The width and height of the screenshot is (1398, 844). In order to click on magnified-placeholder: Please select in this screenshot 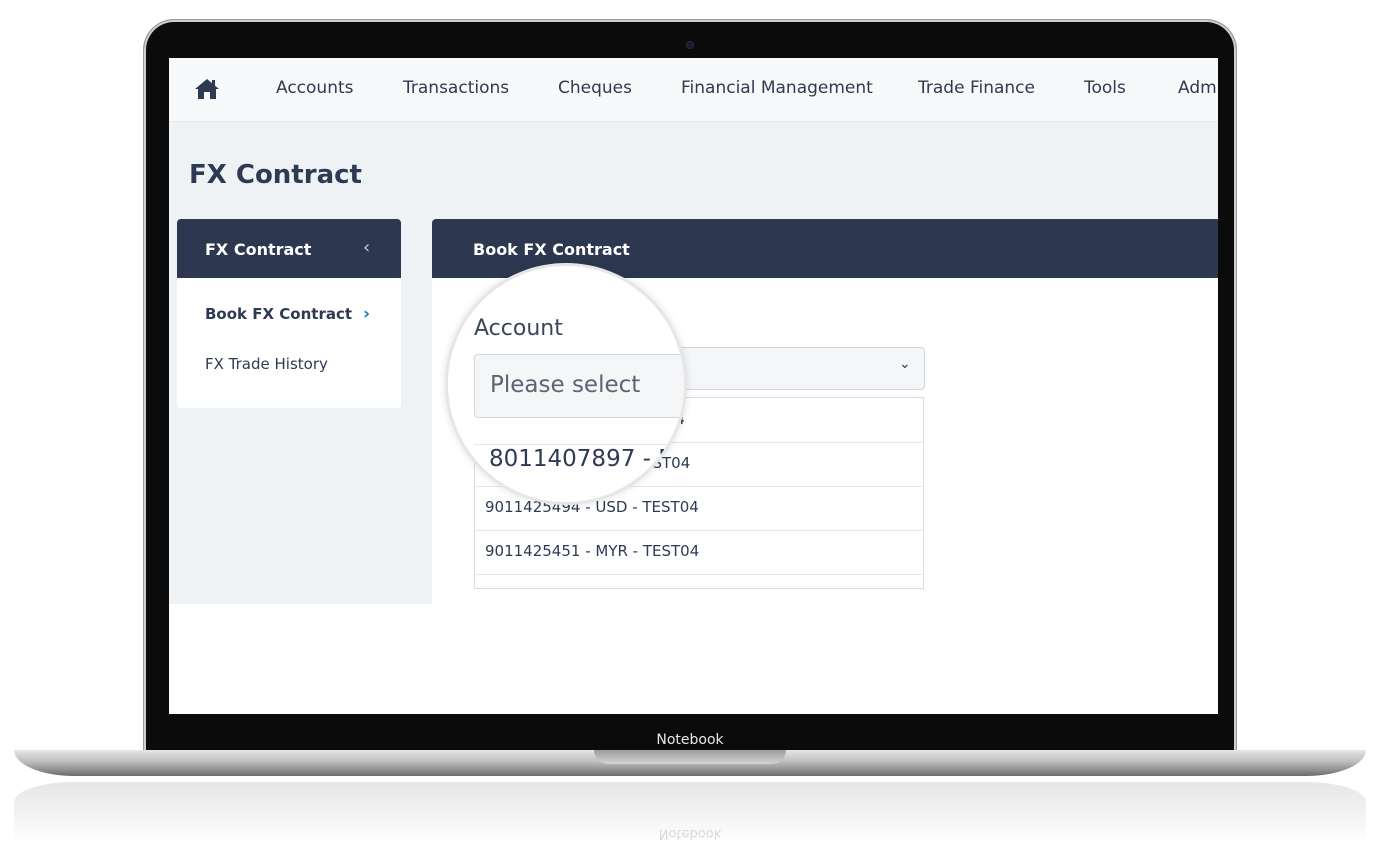, I will do `click(565, 385)`.